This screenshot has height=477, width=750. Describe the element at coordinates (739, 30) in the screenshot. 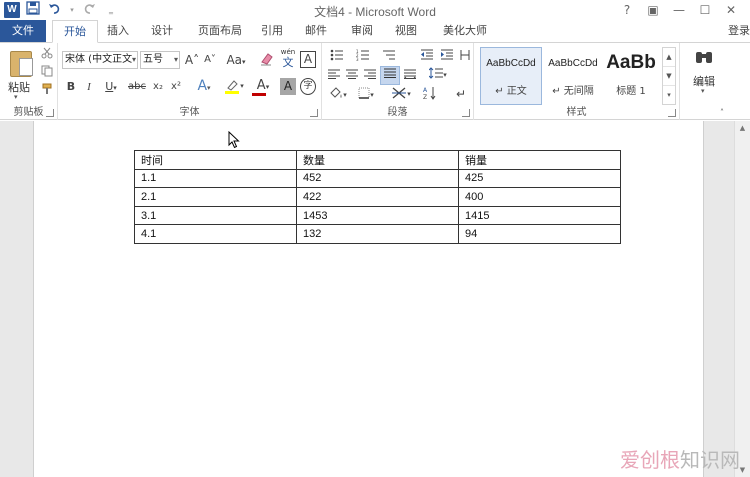

I see `sign-in-link: 登录` at that location.